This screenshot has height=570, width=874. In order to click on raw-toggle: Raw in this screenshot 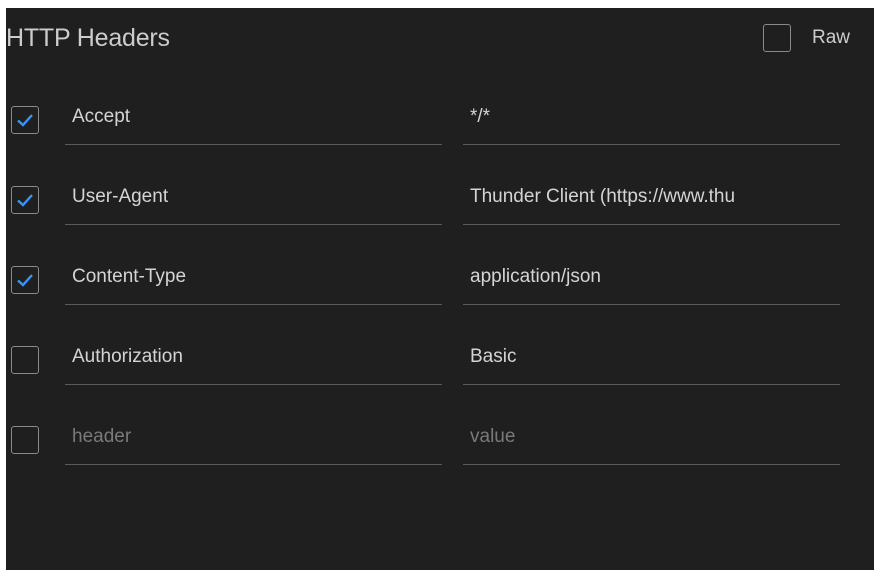, I will do `click(807, 38)`.